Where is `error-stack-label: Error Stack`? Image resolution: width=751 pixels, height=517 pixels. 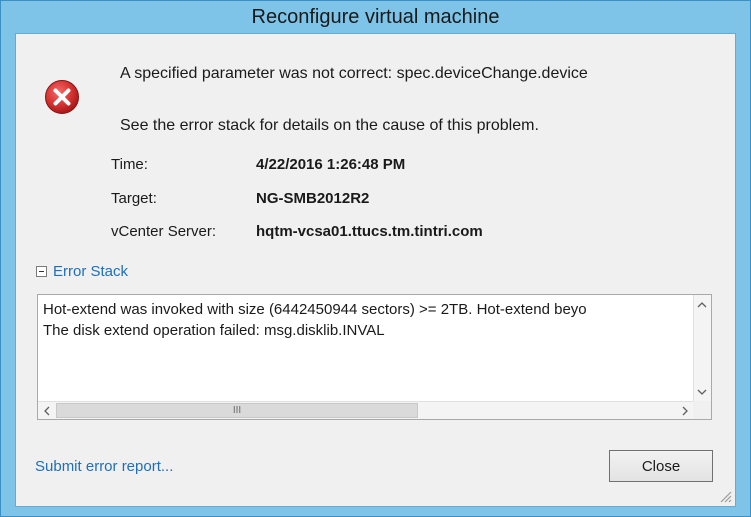
error-stack-label: Error Stack is located at coordinates (91, 271).